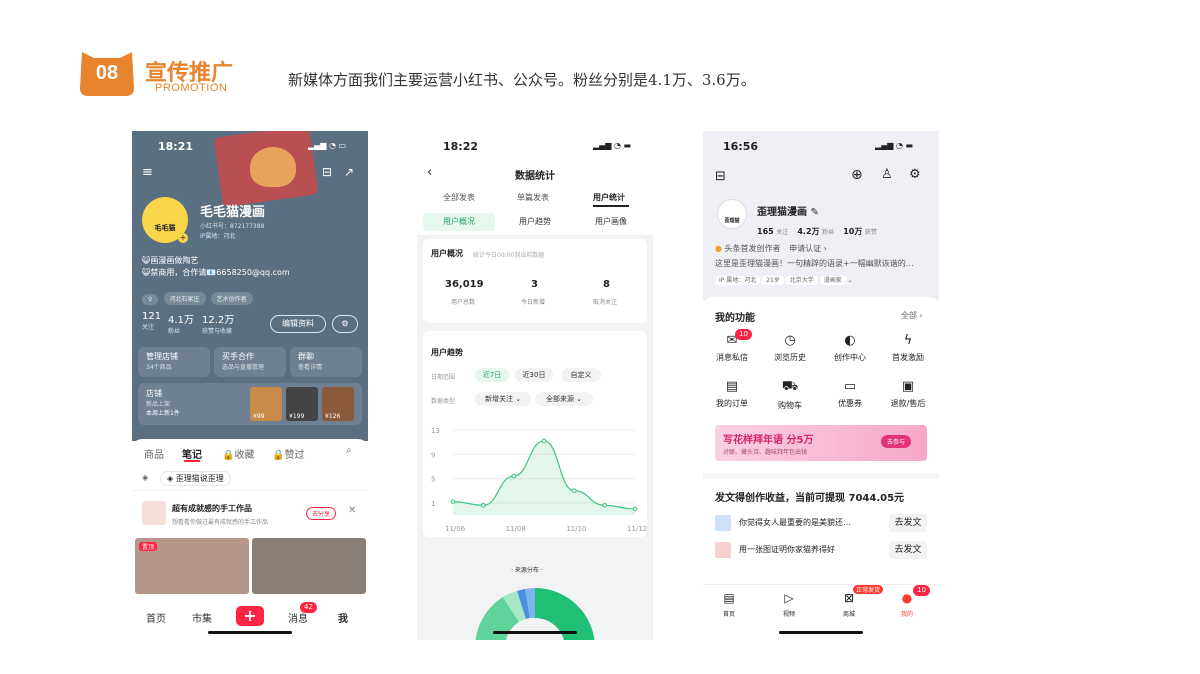  Describe the element at coordinates (609, 197) in the screenshot. I see `tab-user-stats: 用户统计` at that location.